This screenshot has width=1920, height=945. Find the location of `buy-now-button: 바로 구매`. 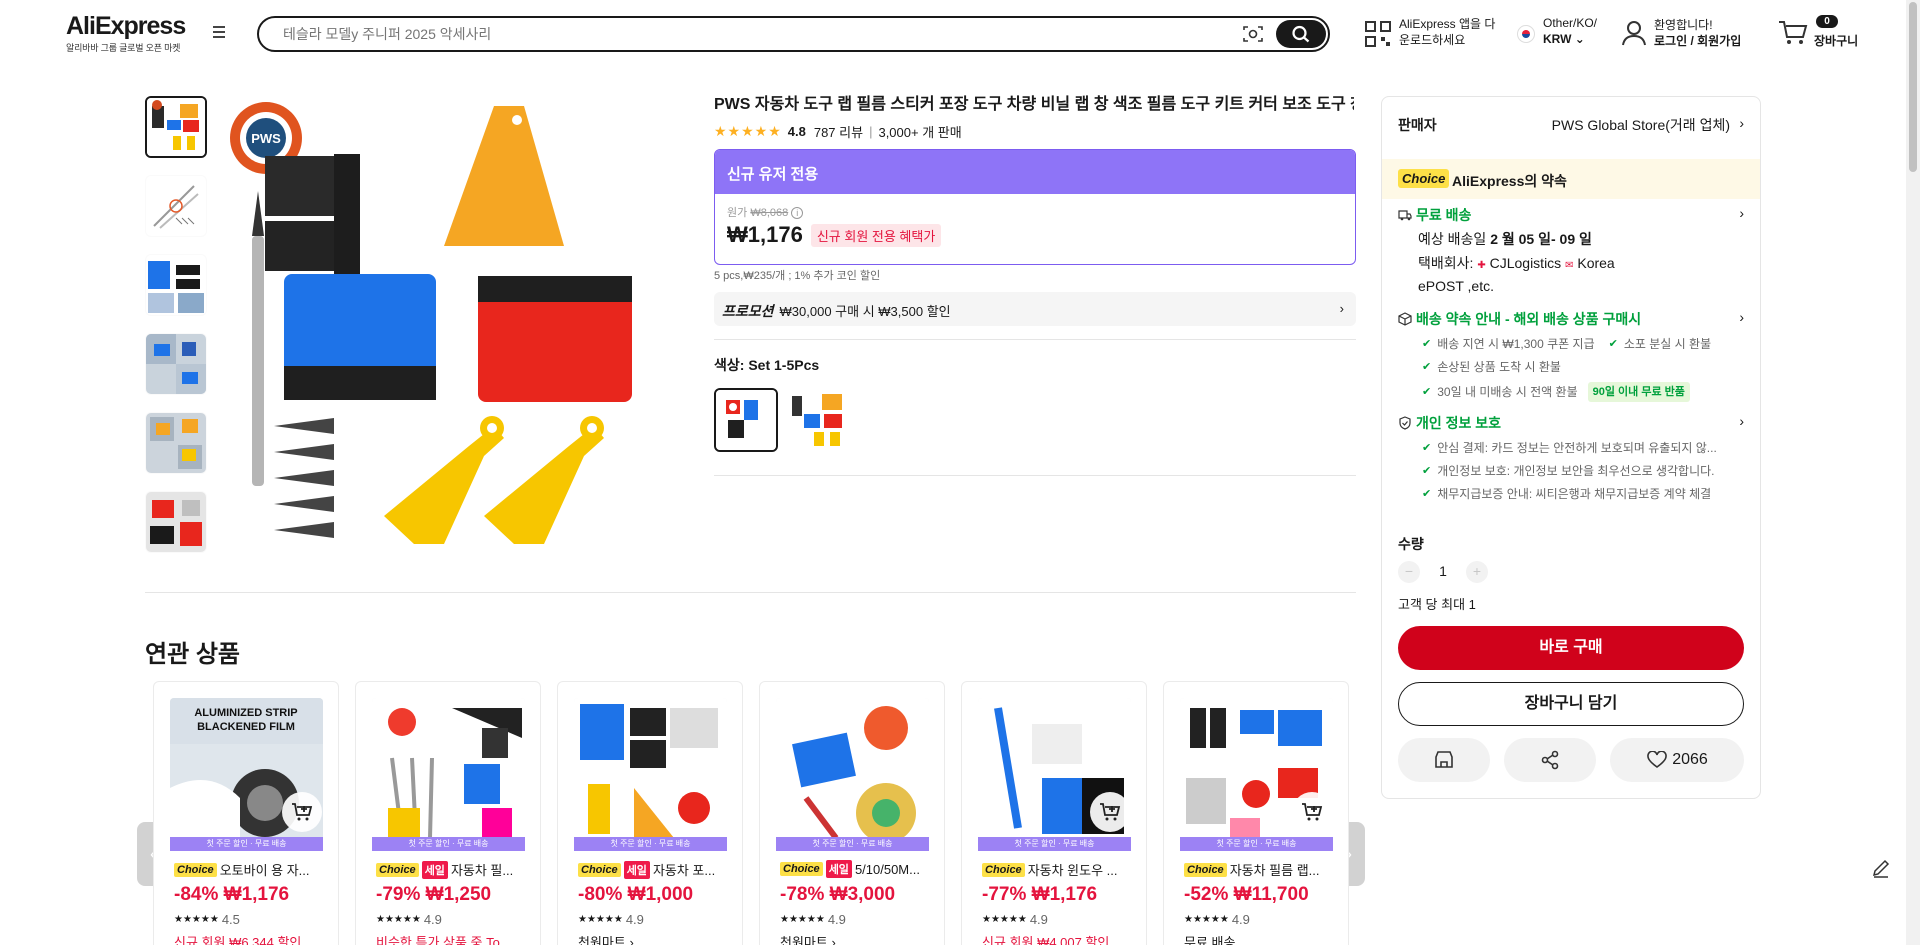

buy-now-button: 바로 구매 is located at coordinates (1571, 648).